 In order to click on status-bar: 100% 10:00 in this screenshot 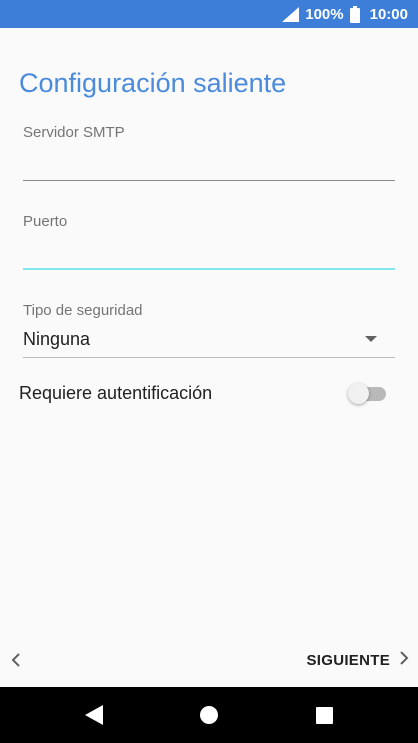, I will do `click(209, 14)`.